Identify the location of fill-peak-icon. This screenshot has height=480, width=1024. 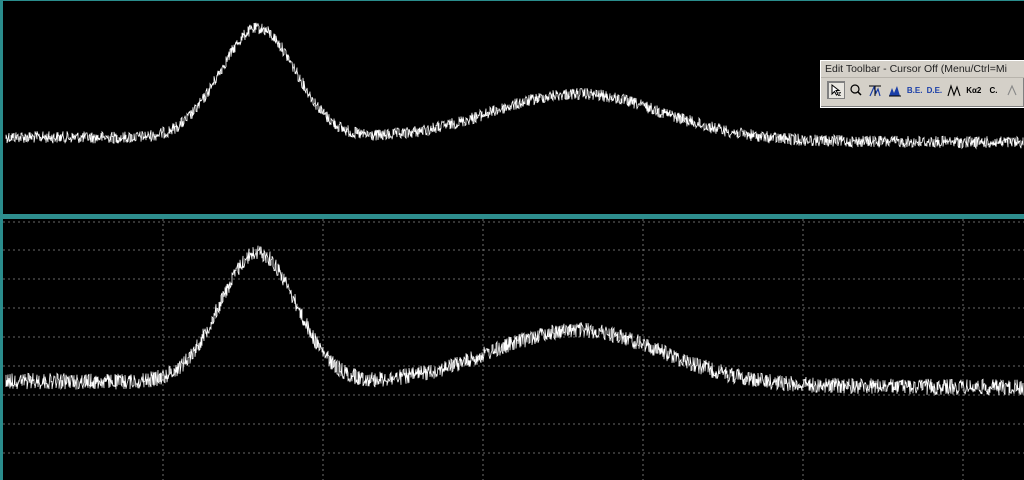
(894, 91).